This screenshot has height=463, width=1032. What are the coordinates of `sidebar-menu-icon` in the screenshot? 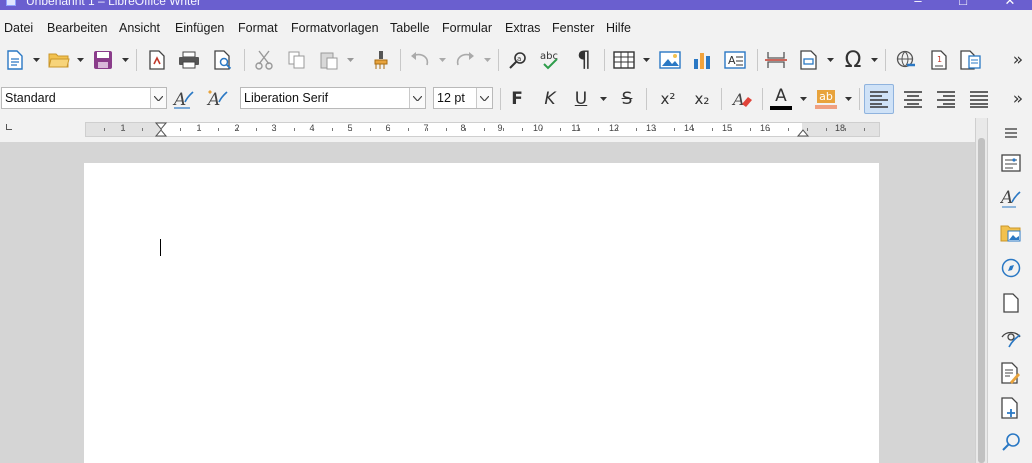 It's located at (1011, 133).